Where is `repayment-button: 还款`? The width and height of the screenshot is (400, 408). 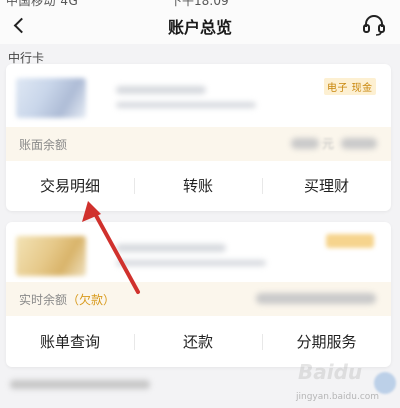 repayment-button: 还款 is located at coordinates (198, 342).